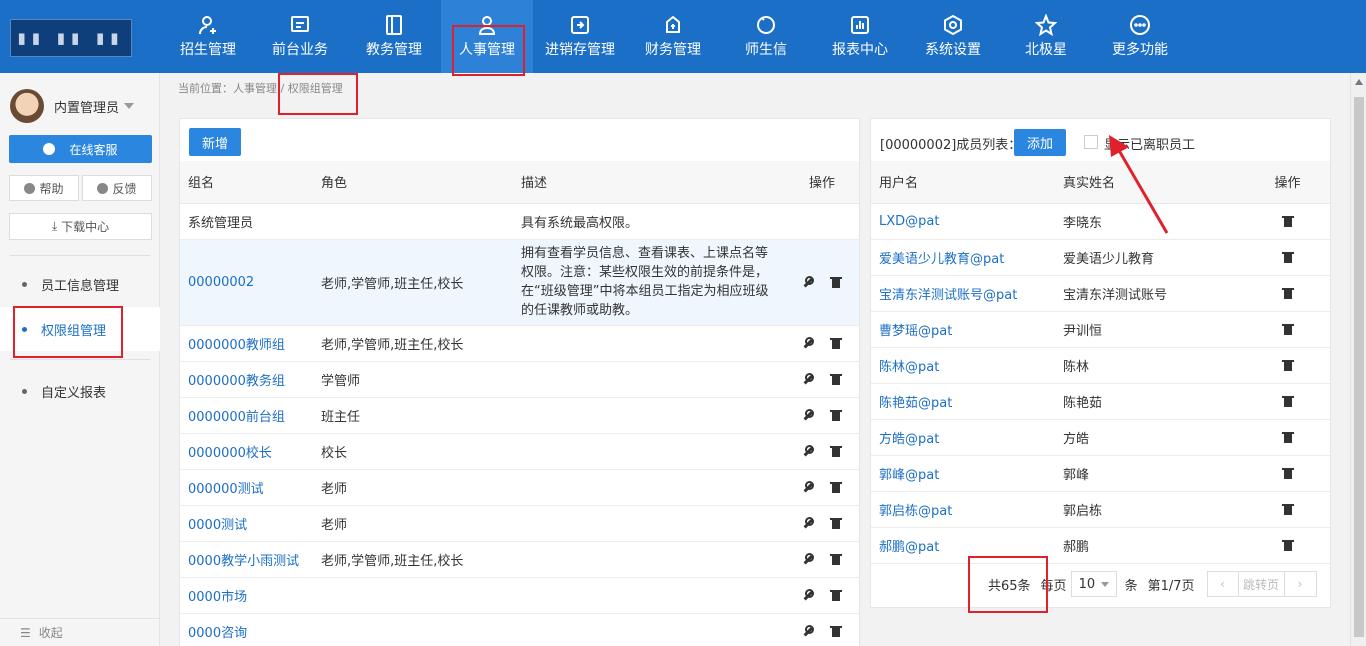 The height and width of the screenshot is (646, 1366). Describe the element at coordinates (25, 632) in the screenshot. I see `collapse-icon: ☰` at that location.